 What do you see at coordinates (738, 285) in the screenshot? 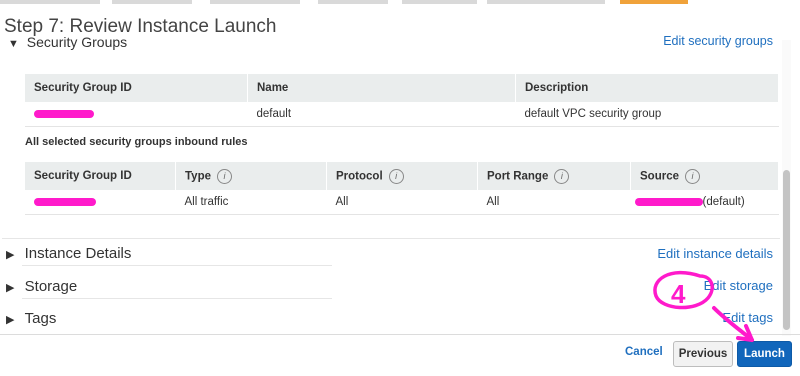
I see `edit-storage-link: Edit storage` at bounding box center [738, 285].